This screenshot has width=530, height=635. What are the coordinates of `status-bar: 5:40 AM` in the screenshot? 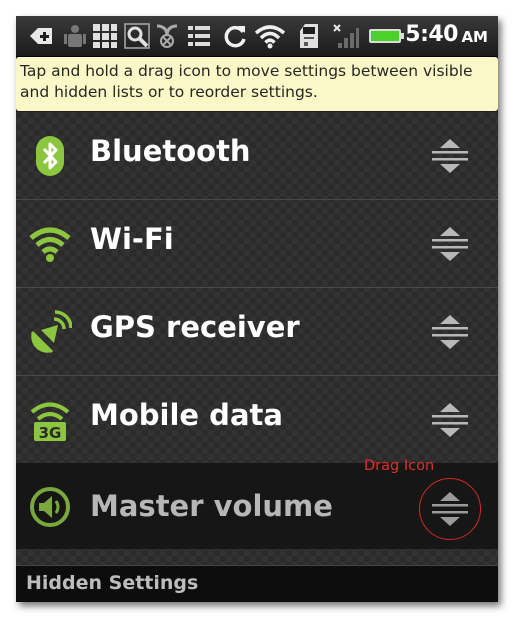 It's located at (257, 36).